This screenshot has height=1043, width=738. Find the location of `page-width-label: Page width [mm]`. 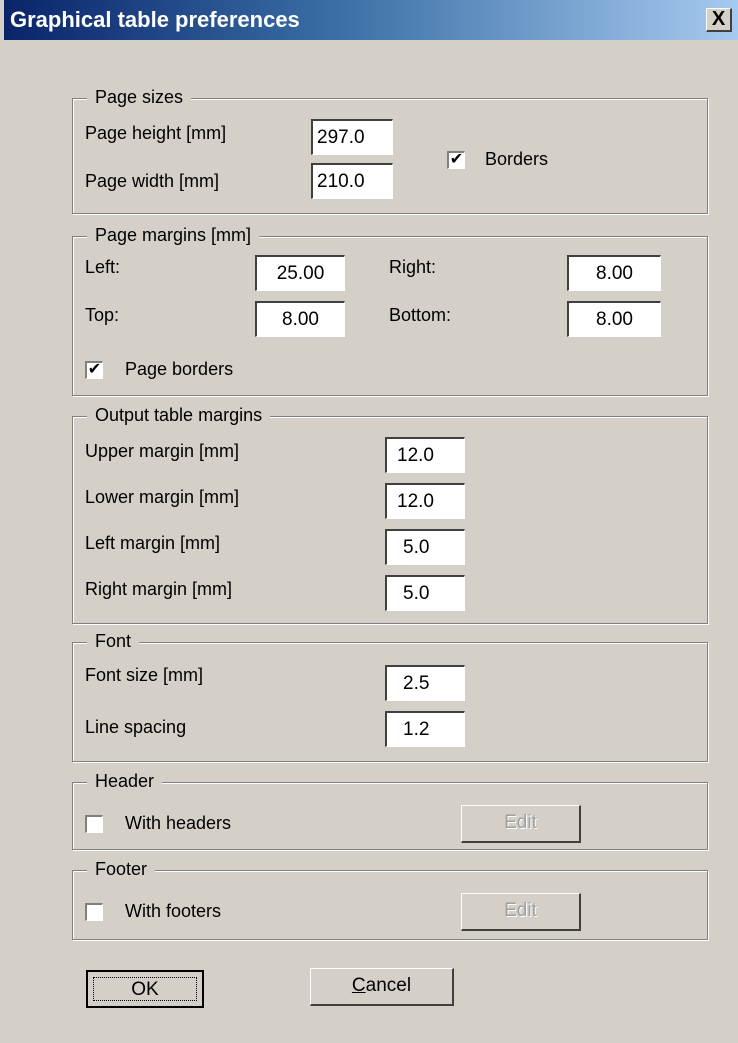

page-width-label: Page width [mm] is located at coordinates (152, 181).